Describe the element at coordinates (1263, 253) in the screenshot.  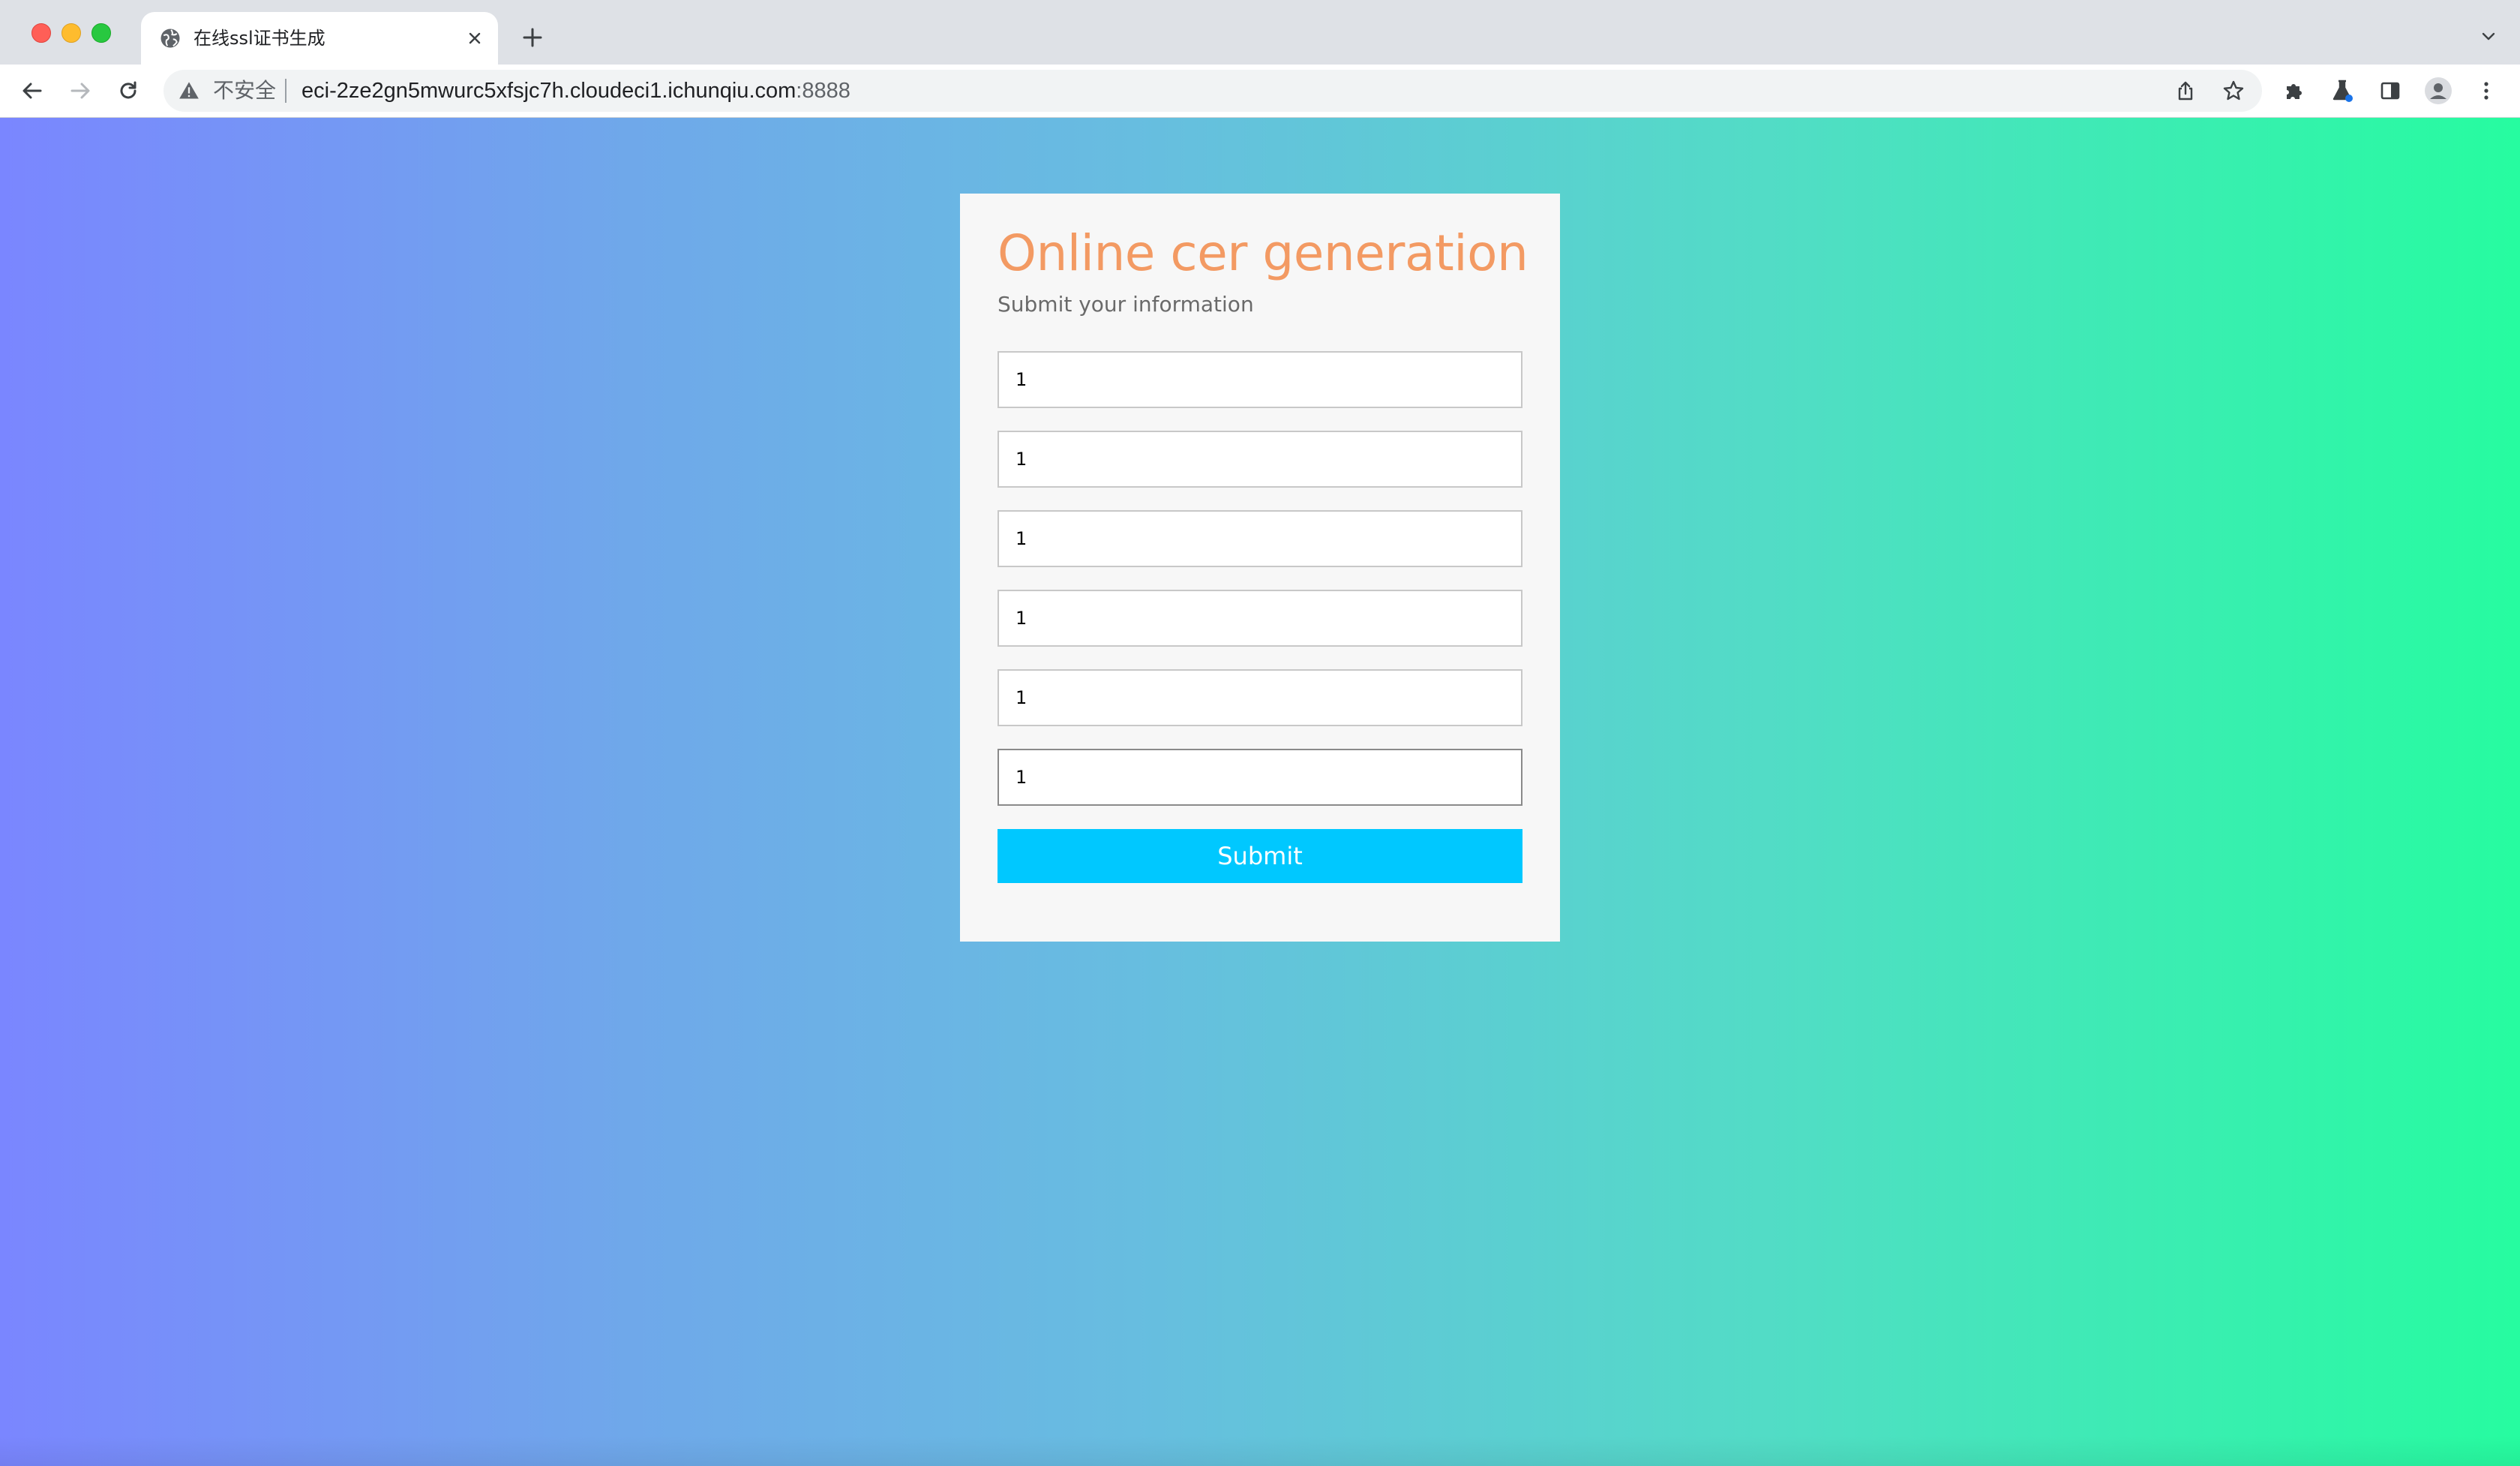
I see `page-title: Online cer generation` at that location.